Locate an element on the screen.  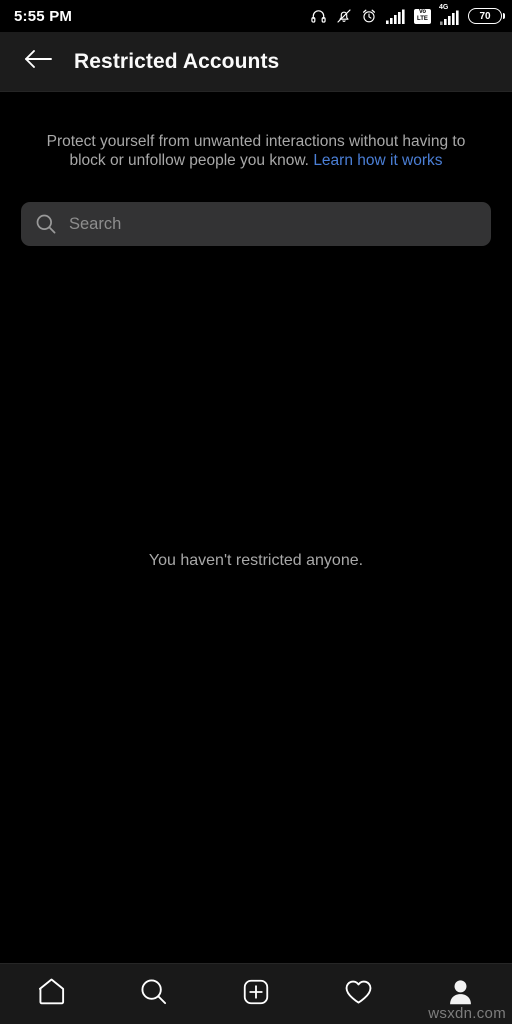
status-time: 5:55 PM is located at coordinates (43, 16).